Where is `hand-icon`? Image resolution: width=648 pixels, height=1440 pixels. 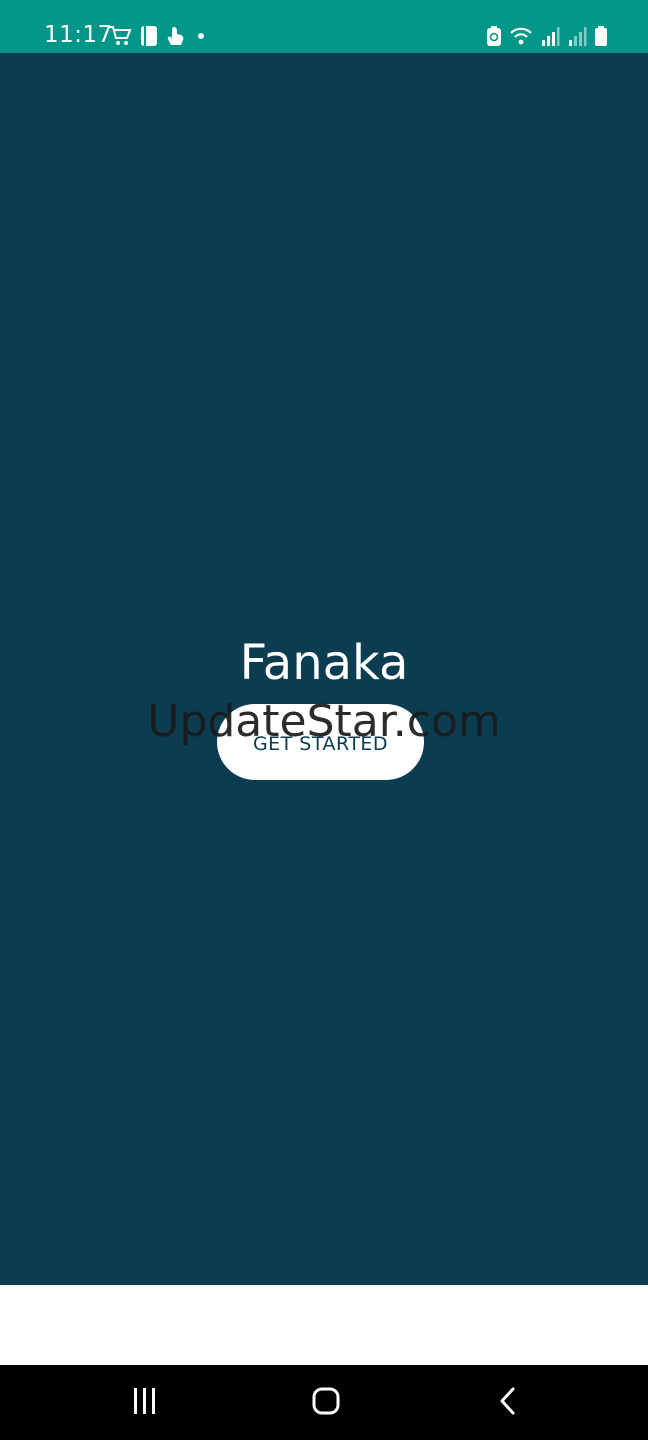
hand-icon is located at coordinates (176, 36).